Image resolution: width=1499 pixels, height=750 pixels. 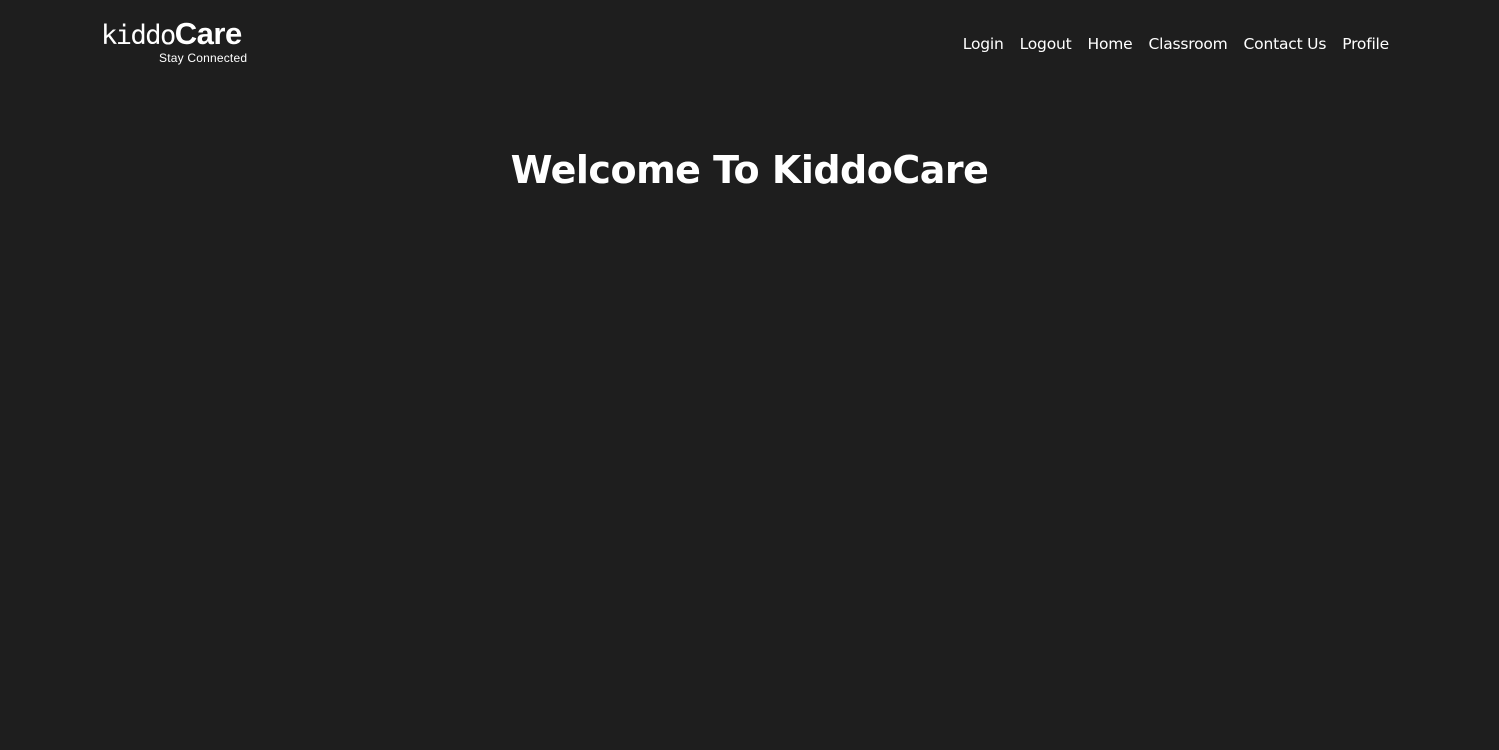 I want to click on nav-item-profile: Profile, so click(x=1365, y=44).